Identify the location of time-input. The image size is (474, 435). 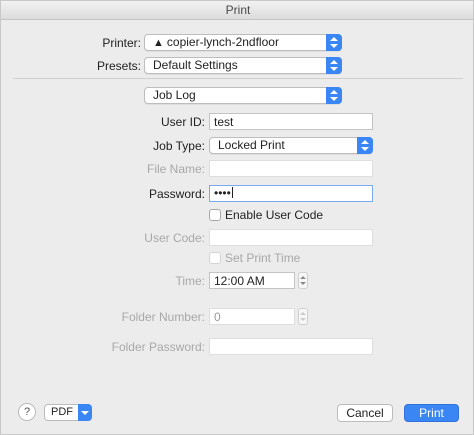
(252, 280).